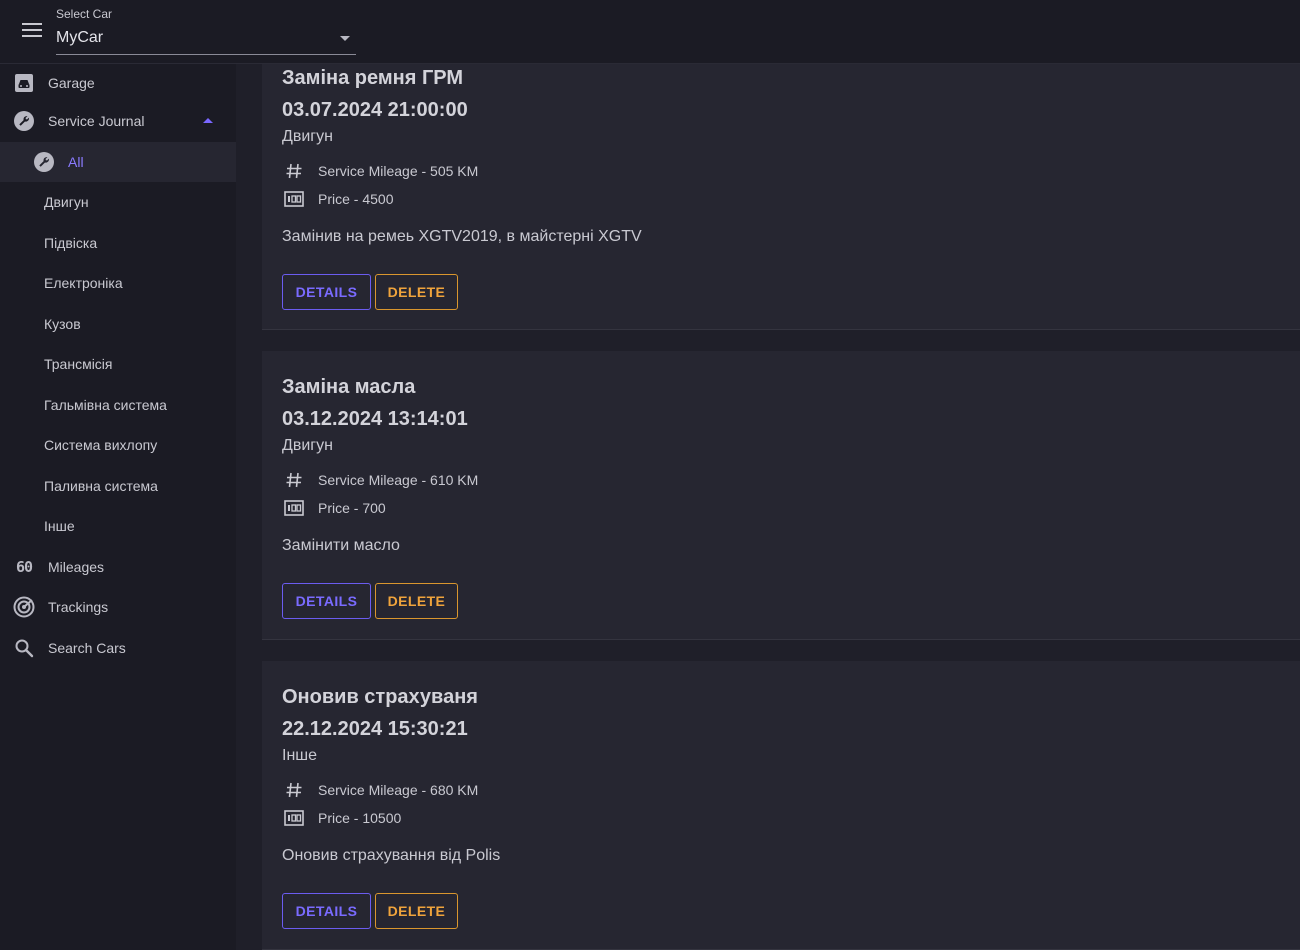 Image resolution: width=1300 pixels, height=950 pixels. I want to click on record-price-row: Price - 700, so click(334, 508).